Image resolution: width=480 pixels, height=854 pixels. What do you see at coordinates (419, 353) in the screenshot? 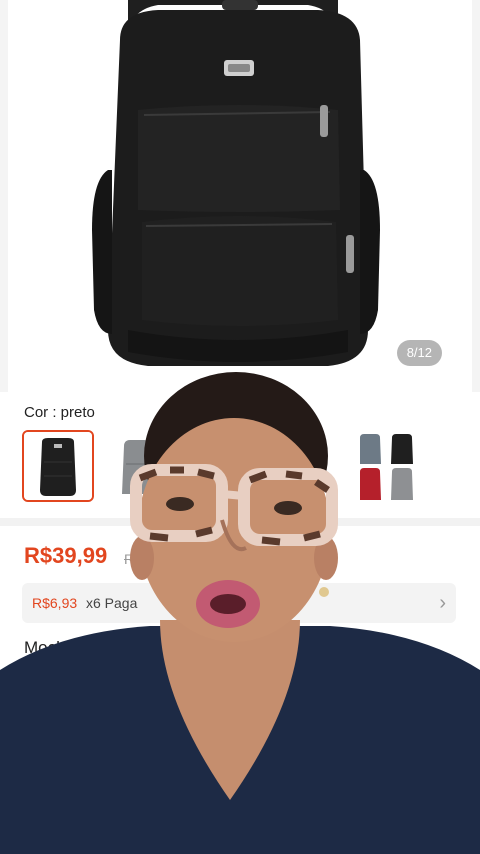
I see `image-counter: 8/12` at bounding box center [419, 353].